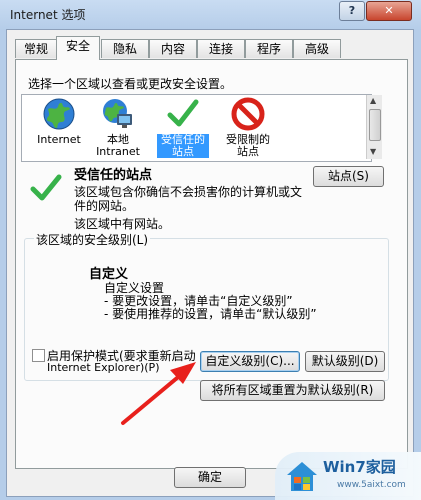 Image resolution: width=421 pixels, height=500 pixels. What do you see at coordinates (221, 48) in the screenshot?
I see `tab-connections: 连接` at bounding box center [221, 48].